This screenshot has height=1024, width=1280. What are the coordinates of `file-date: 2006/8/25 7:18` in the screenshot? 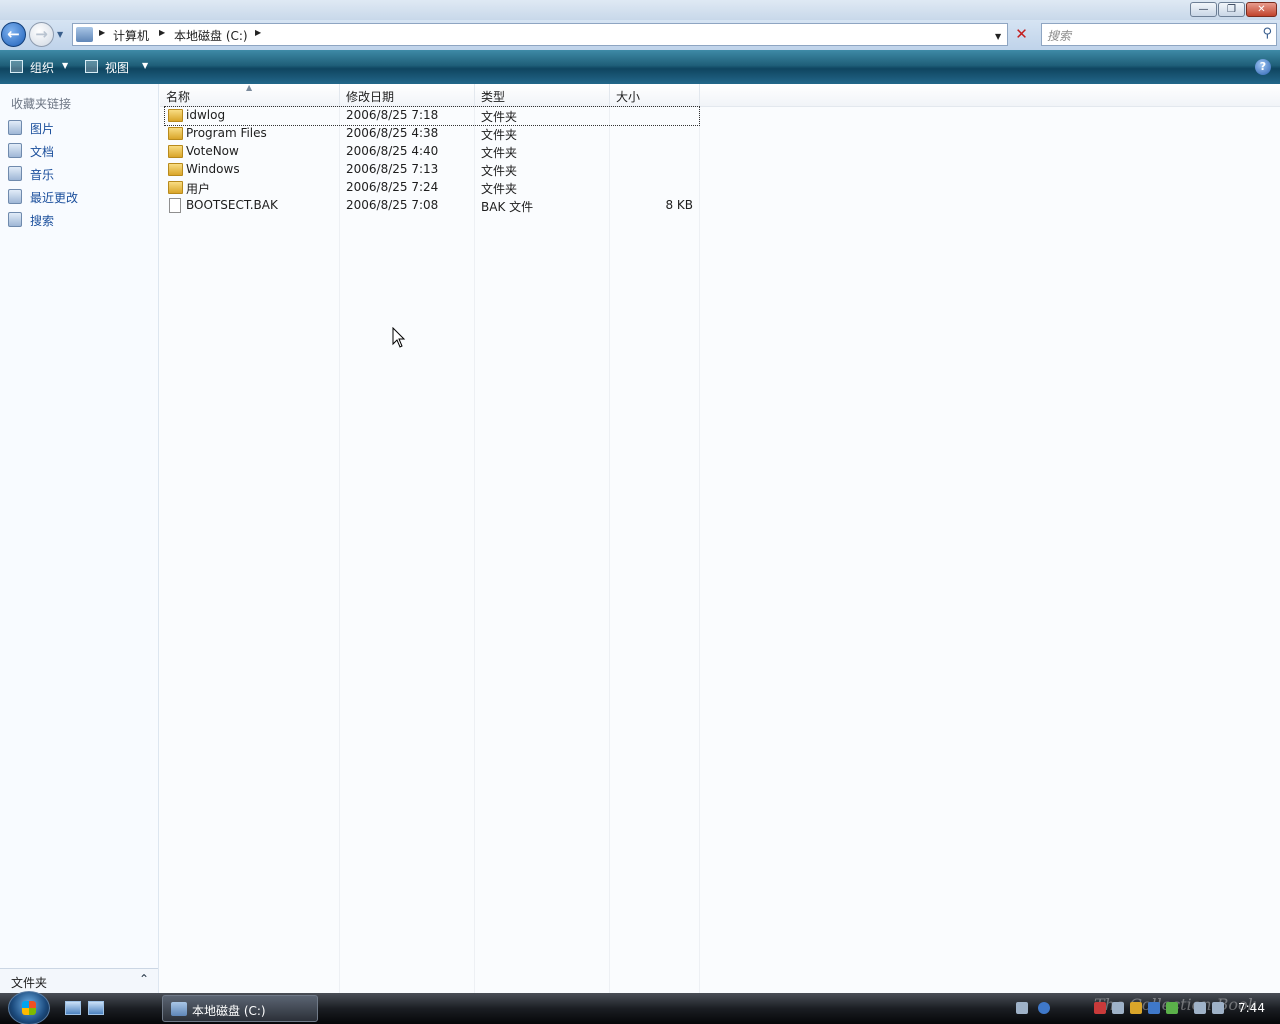 It's located at (392, 115).